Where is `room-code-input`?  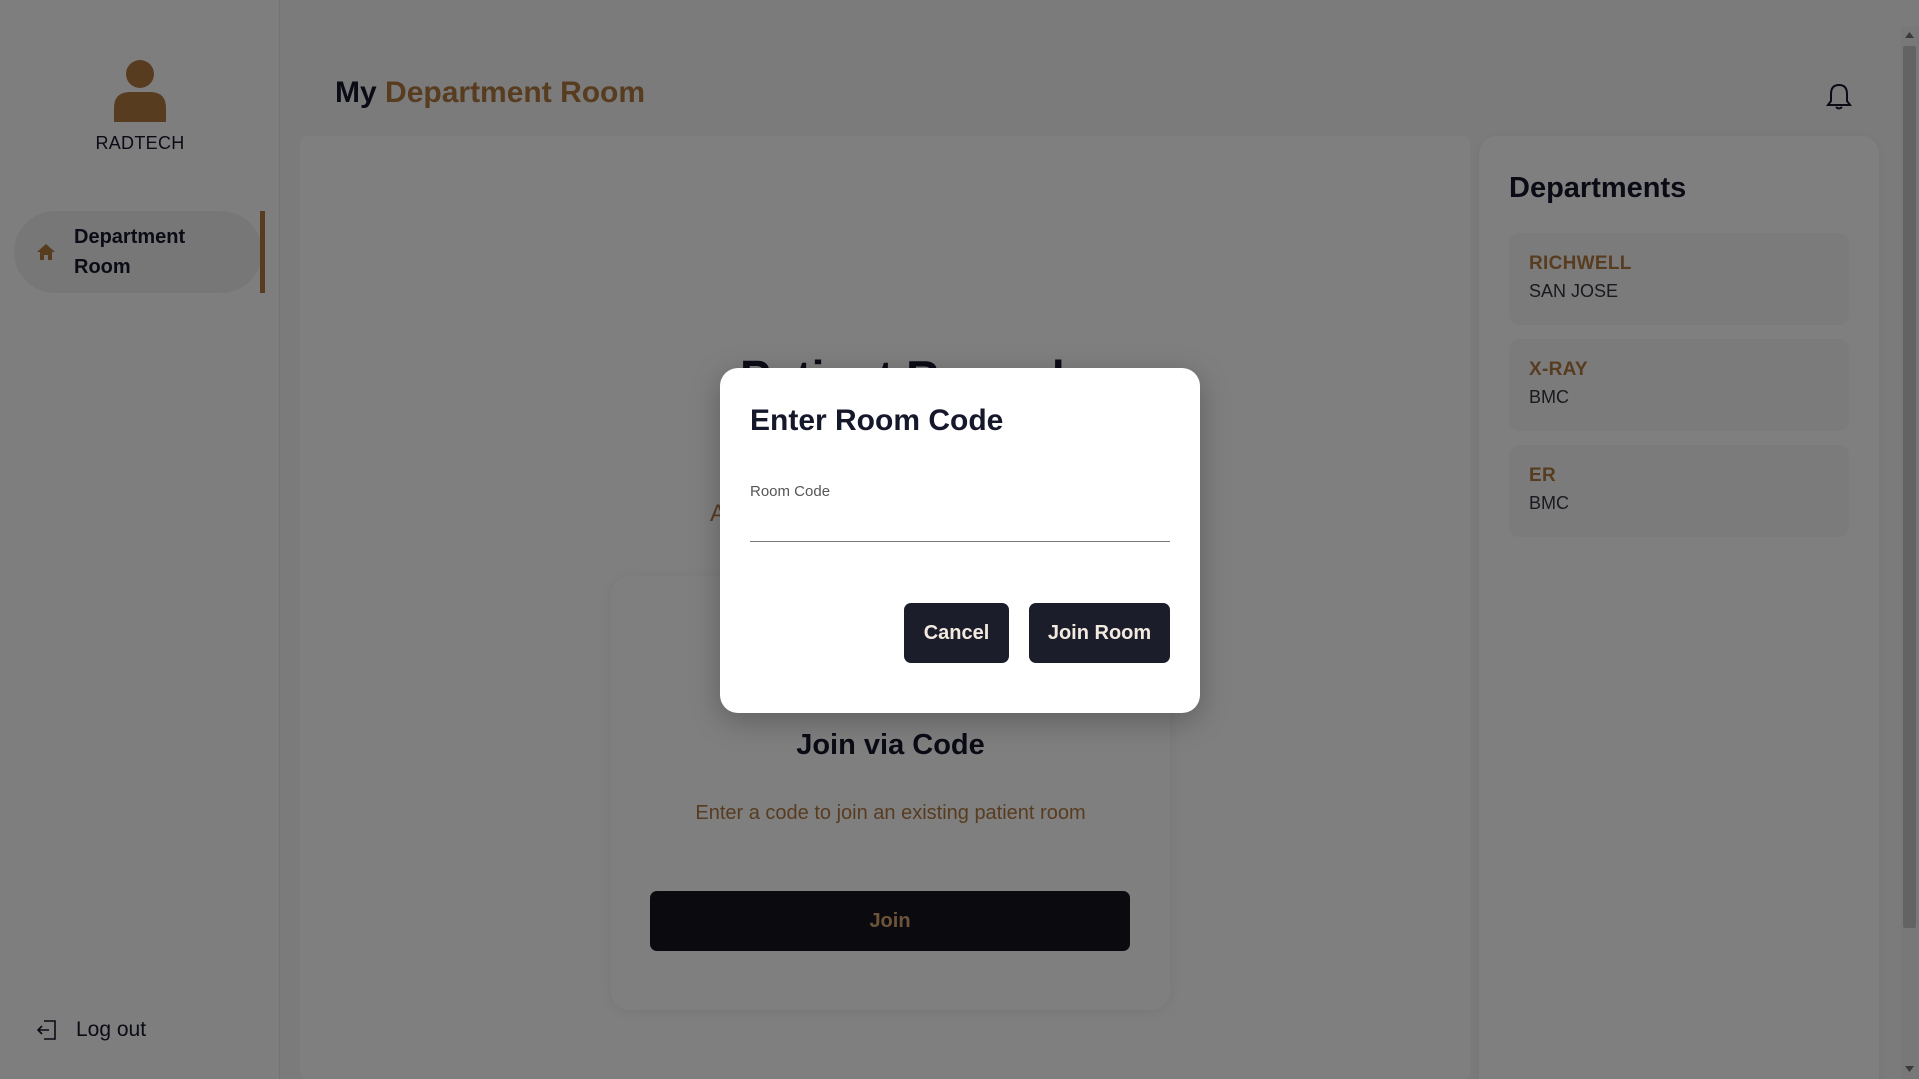
room-code-input is located at coordinates (960, 524).